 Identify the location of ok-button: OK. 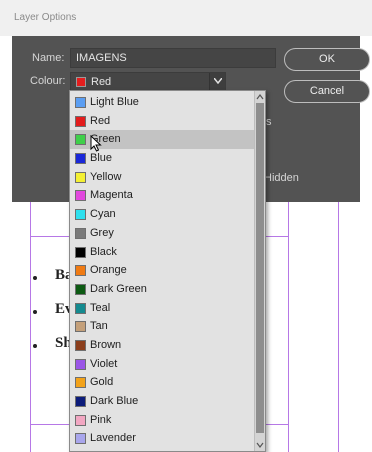
(327, 59).